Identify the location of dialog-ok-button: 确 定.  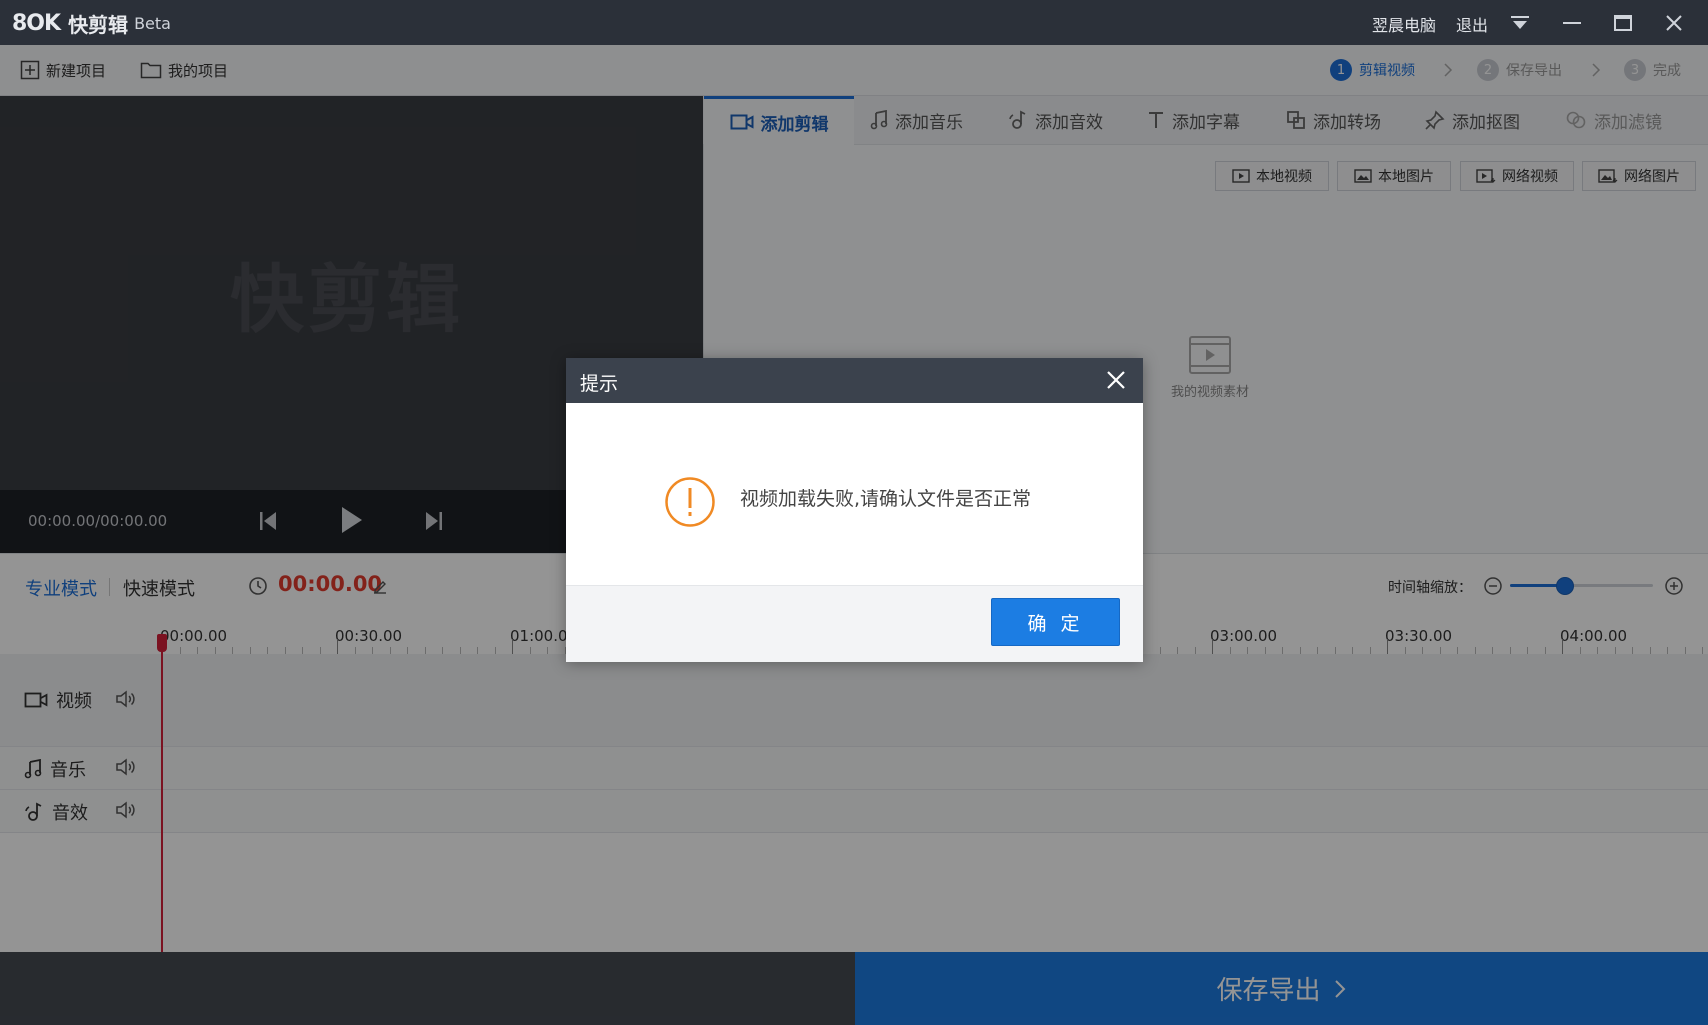
(1055, 622).